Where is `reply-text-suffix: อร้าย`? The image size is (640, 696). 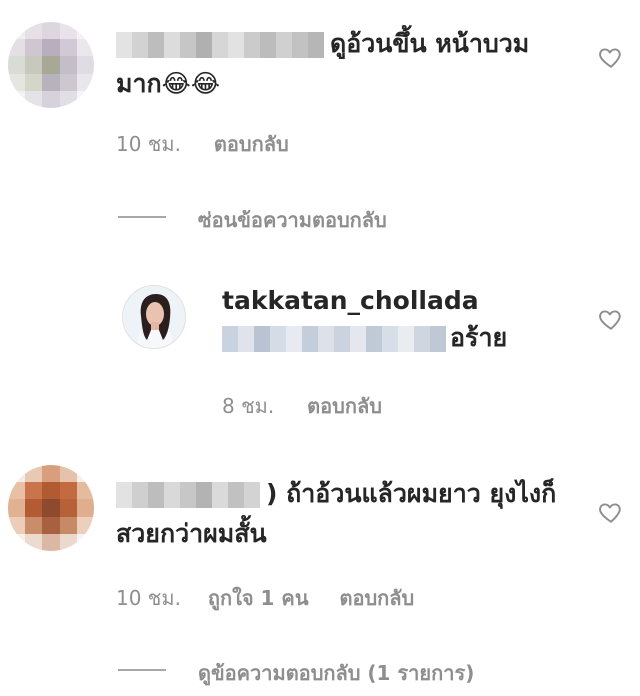 reply-text-suffix: อร้าย is located at coordinates (479, 337).